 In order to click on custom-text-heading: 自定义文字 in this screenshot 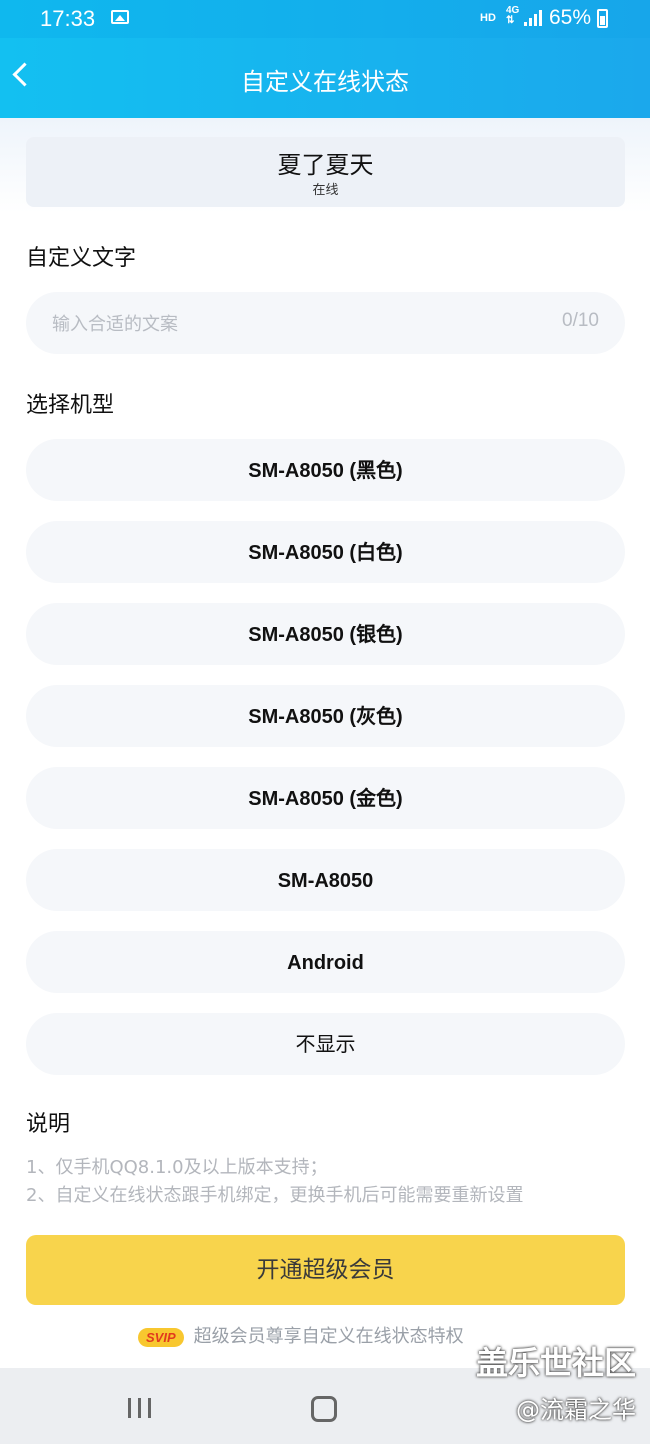, I will do `click(81, 258)`.